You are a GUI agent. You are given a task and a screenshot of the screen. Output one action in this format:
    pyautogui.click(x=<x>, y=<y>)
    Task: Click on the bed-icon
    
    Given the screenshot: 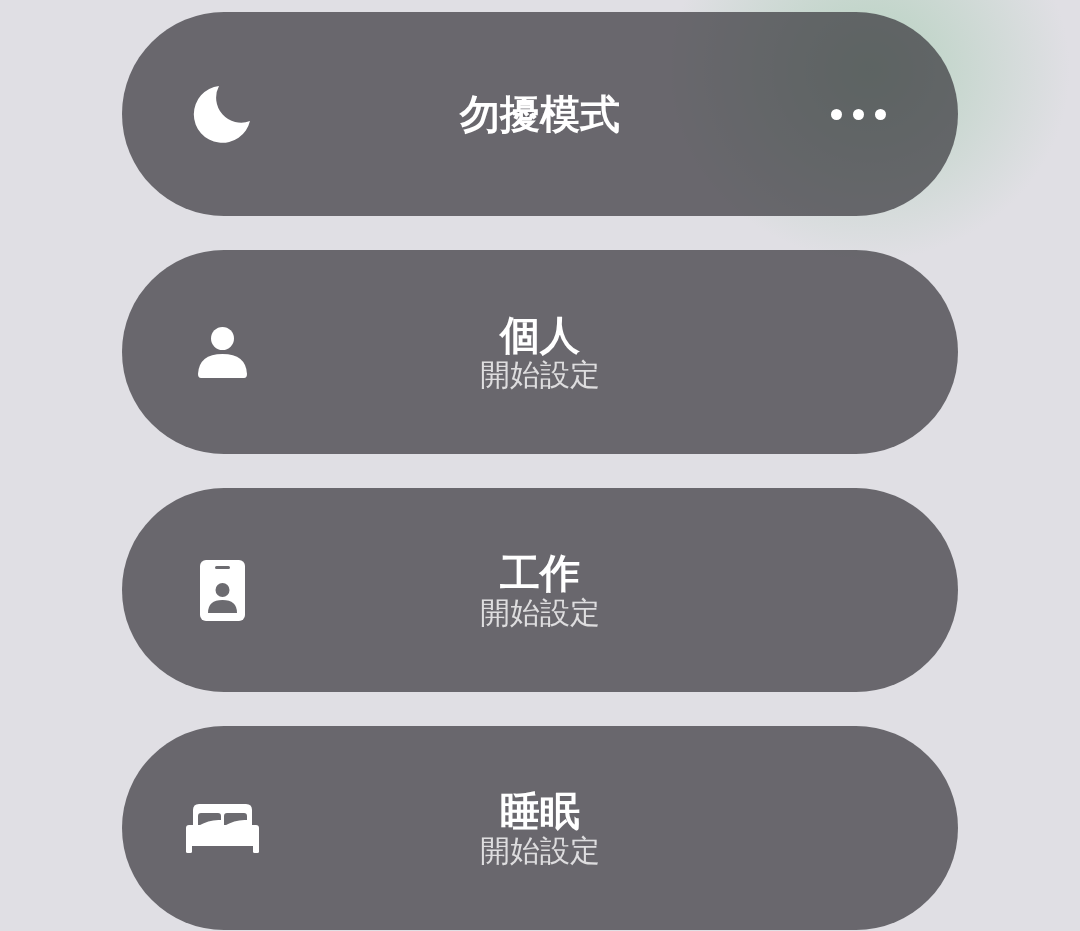 What is the action you would take?
    pyautogui.click(x=222, y=828)
    